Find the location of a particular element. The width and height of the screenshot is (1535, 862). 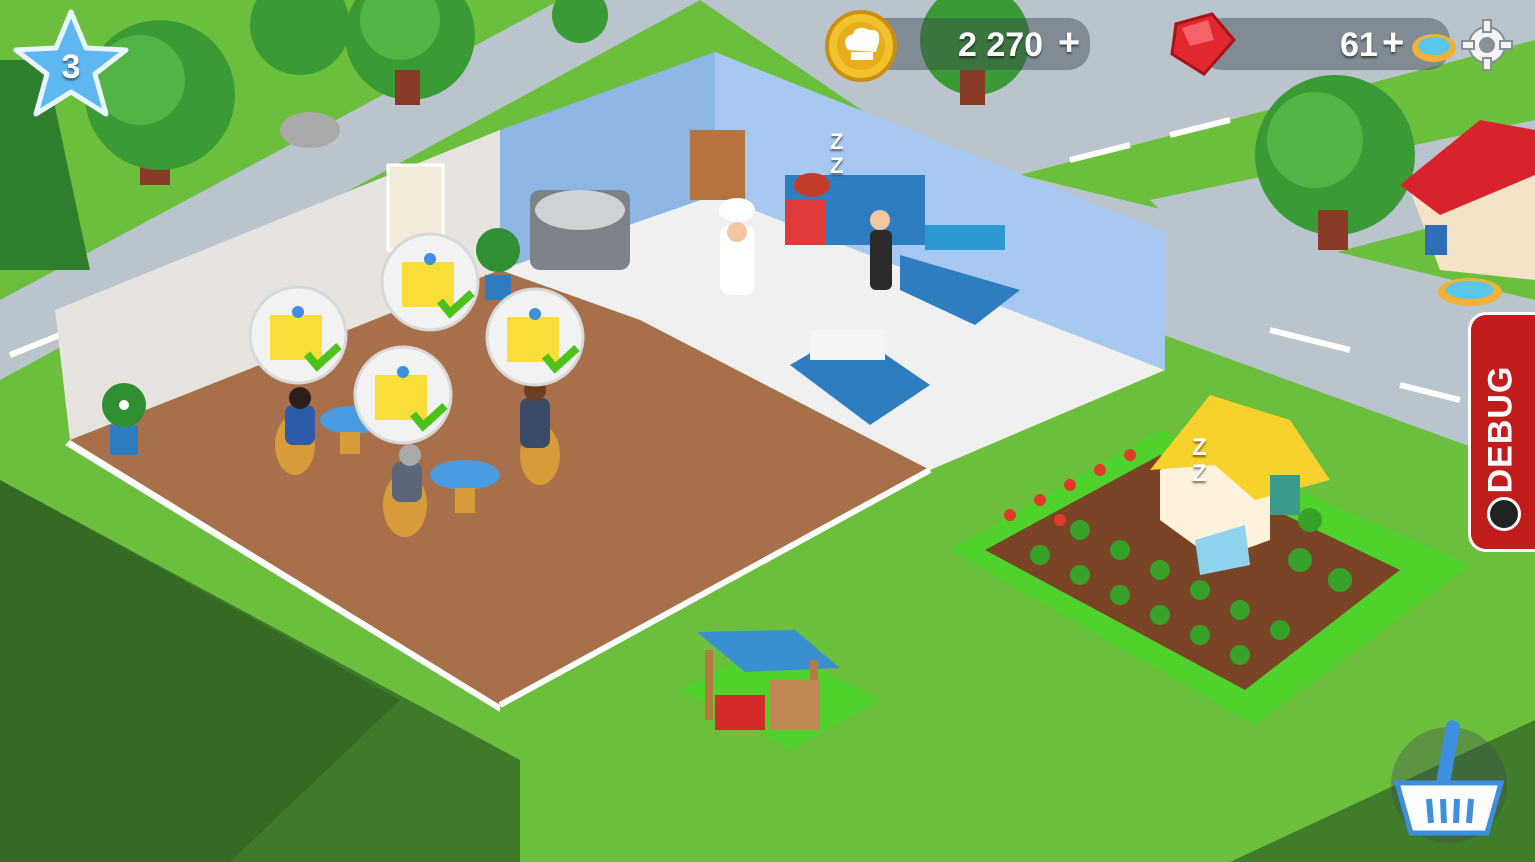

pool-icon is located at coordinates (1434, 46).